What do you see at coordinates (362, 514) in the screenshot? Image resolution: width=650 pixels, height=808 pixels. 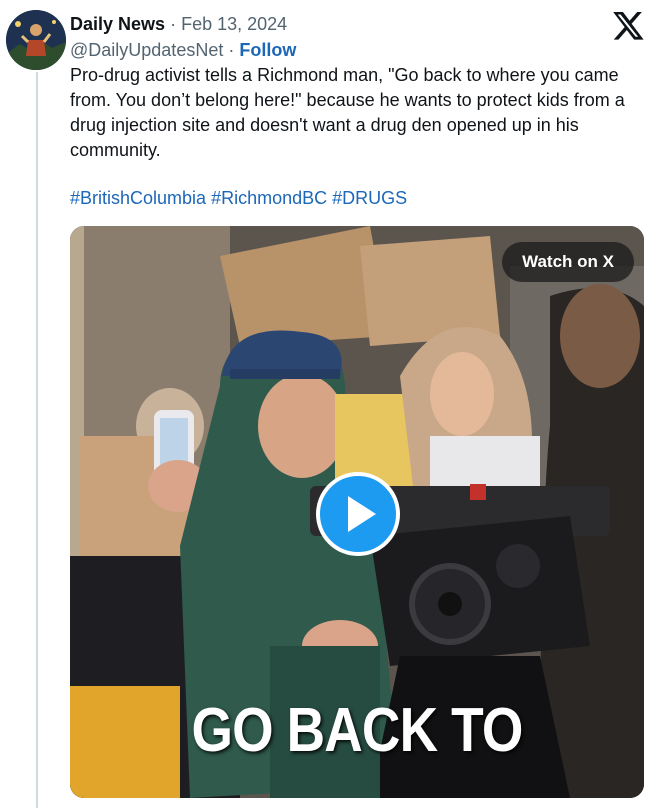 I see `play-icon` at bounding box center [362, 514].